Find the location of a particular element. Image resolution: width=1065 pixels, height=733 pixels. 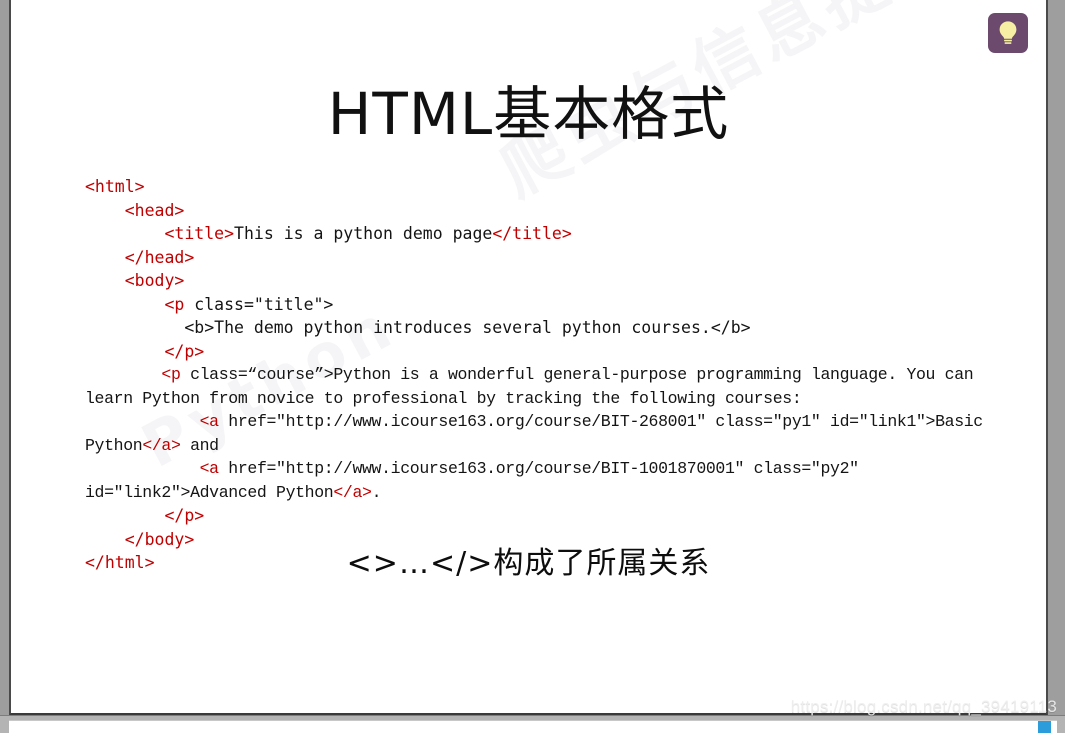

code-text: . is located at coordinates (376, 492).